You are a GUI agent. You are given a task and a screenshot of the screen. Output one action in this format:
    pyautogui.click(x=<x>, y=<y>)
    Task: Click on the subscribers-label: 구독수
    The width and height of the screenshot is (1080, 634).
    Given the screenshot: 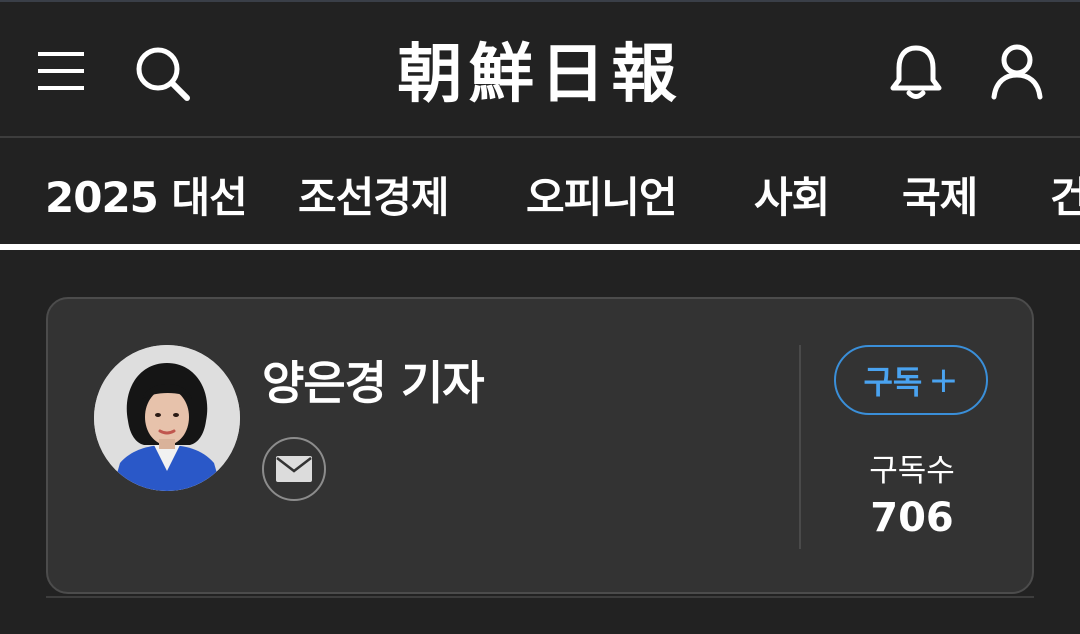 What is the action you would take?
    pyautogui.click(x=912, y=471)
    